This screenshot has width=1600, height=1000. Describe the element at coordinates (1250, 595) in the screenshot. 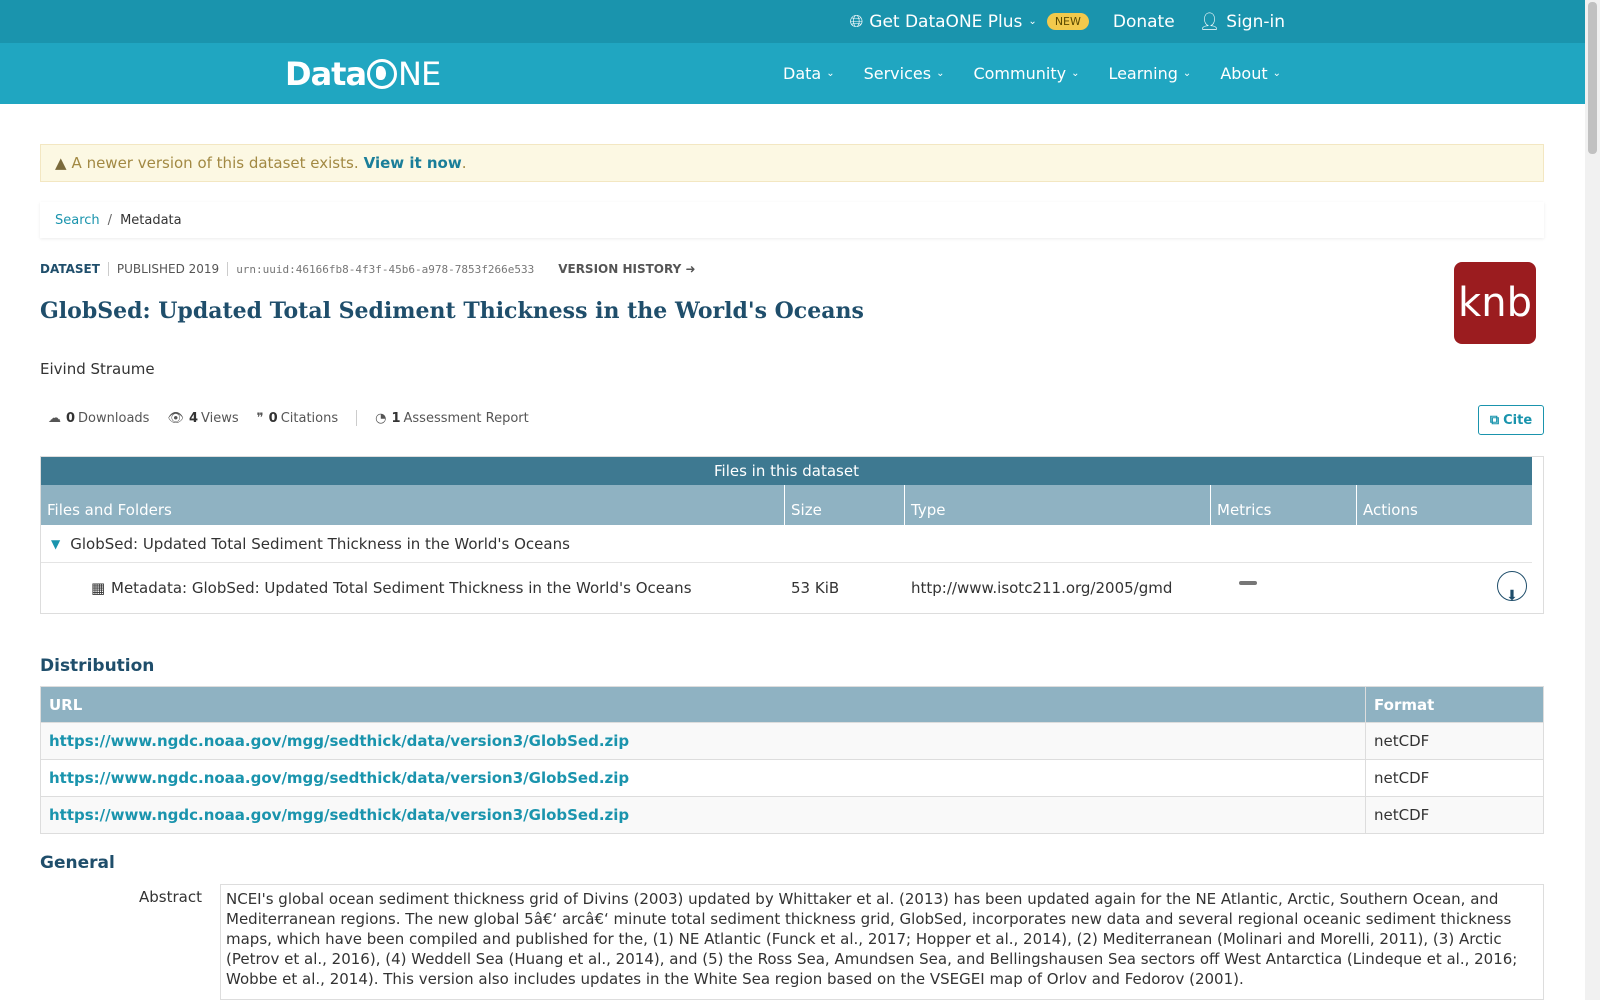

I see `views-metric-badge: 👁︎ 4` at that location.